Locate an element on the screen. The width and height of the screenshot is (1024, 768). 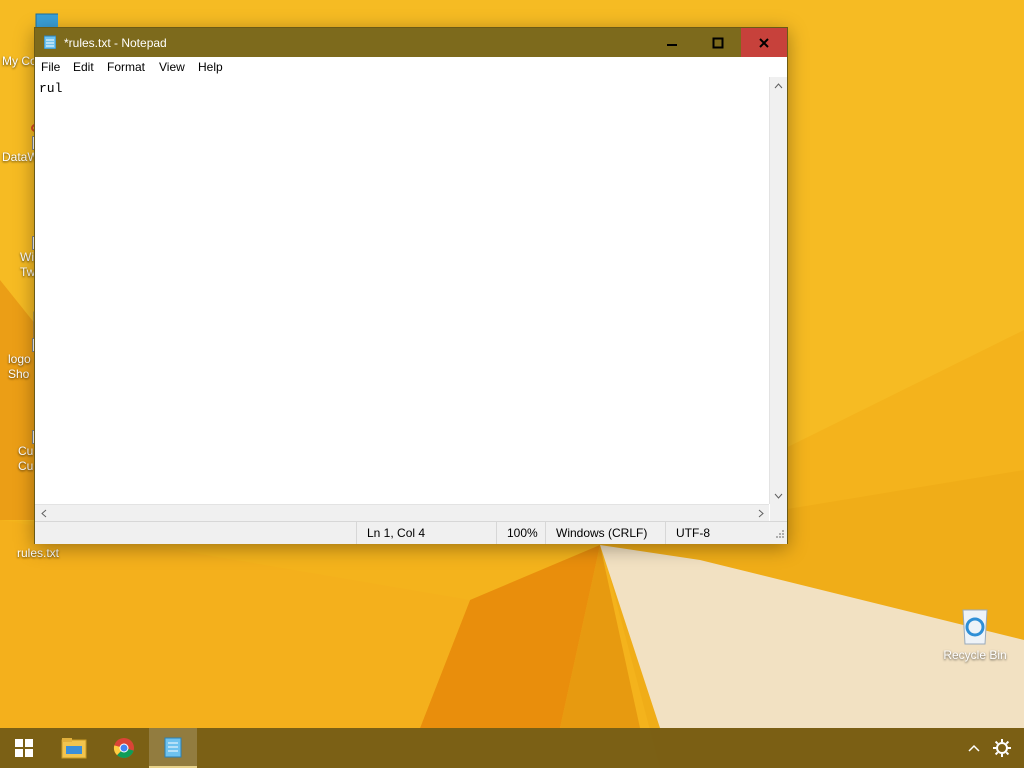
minimize-button is located at coordinates (672, 42).